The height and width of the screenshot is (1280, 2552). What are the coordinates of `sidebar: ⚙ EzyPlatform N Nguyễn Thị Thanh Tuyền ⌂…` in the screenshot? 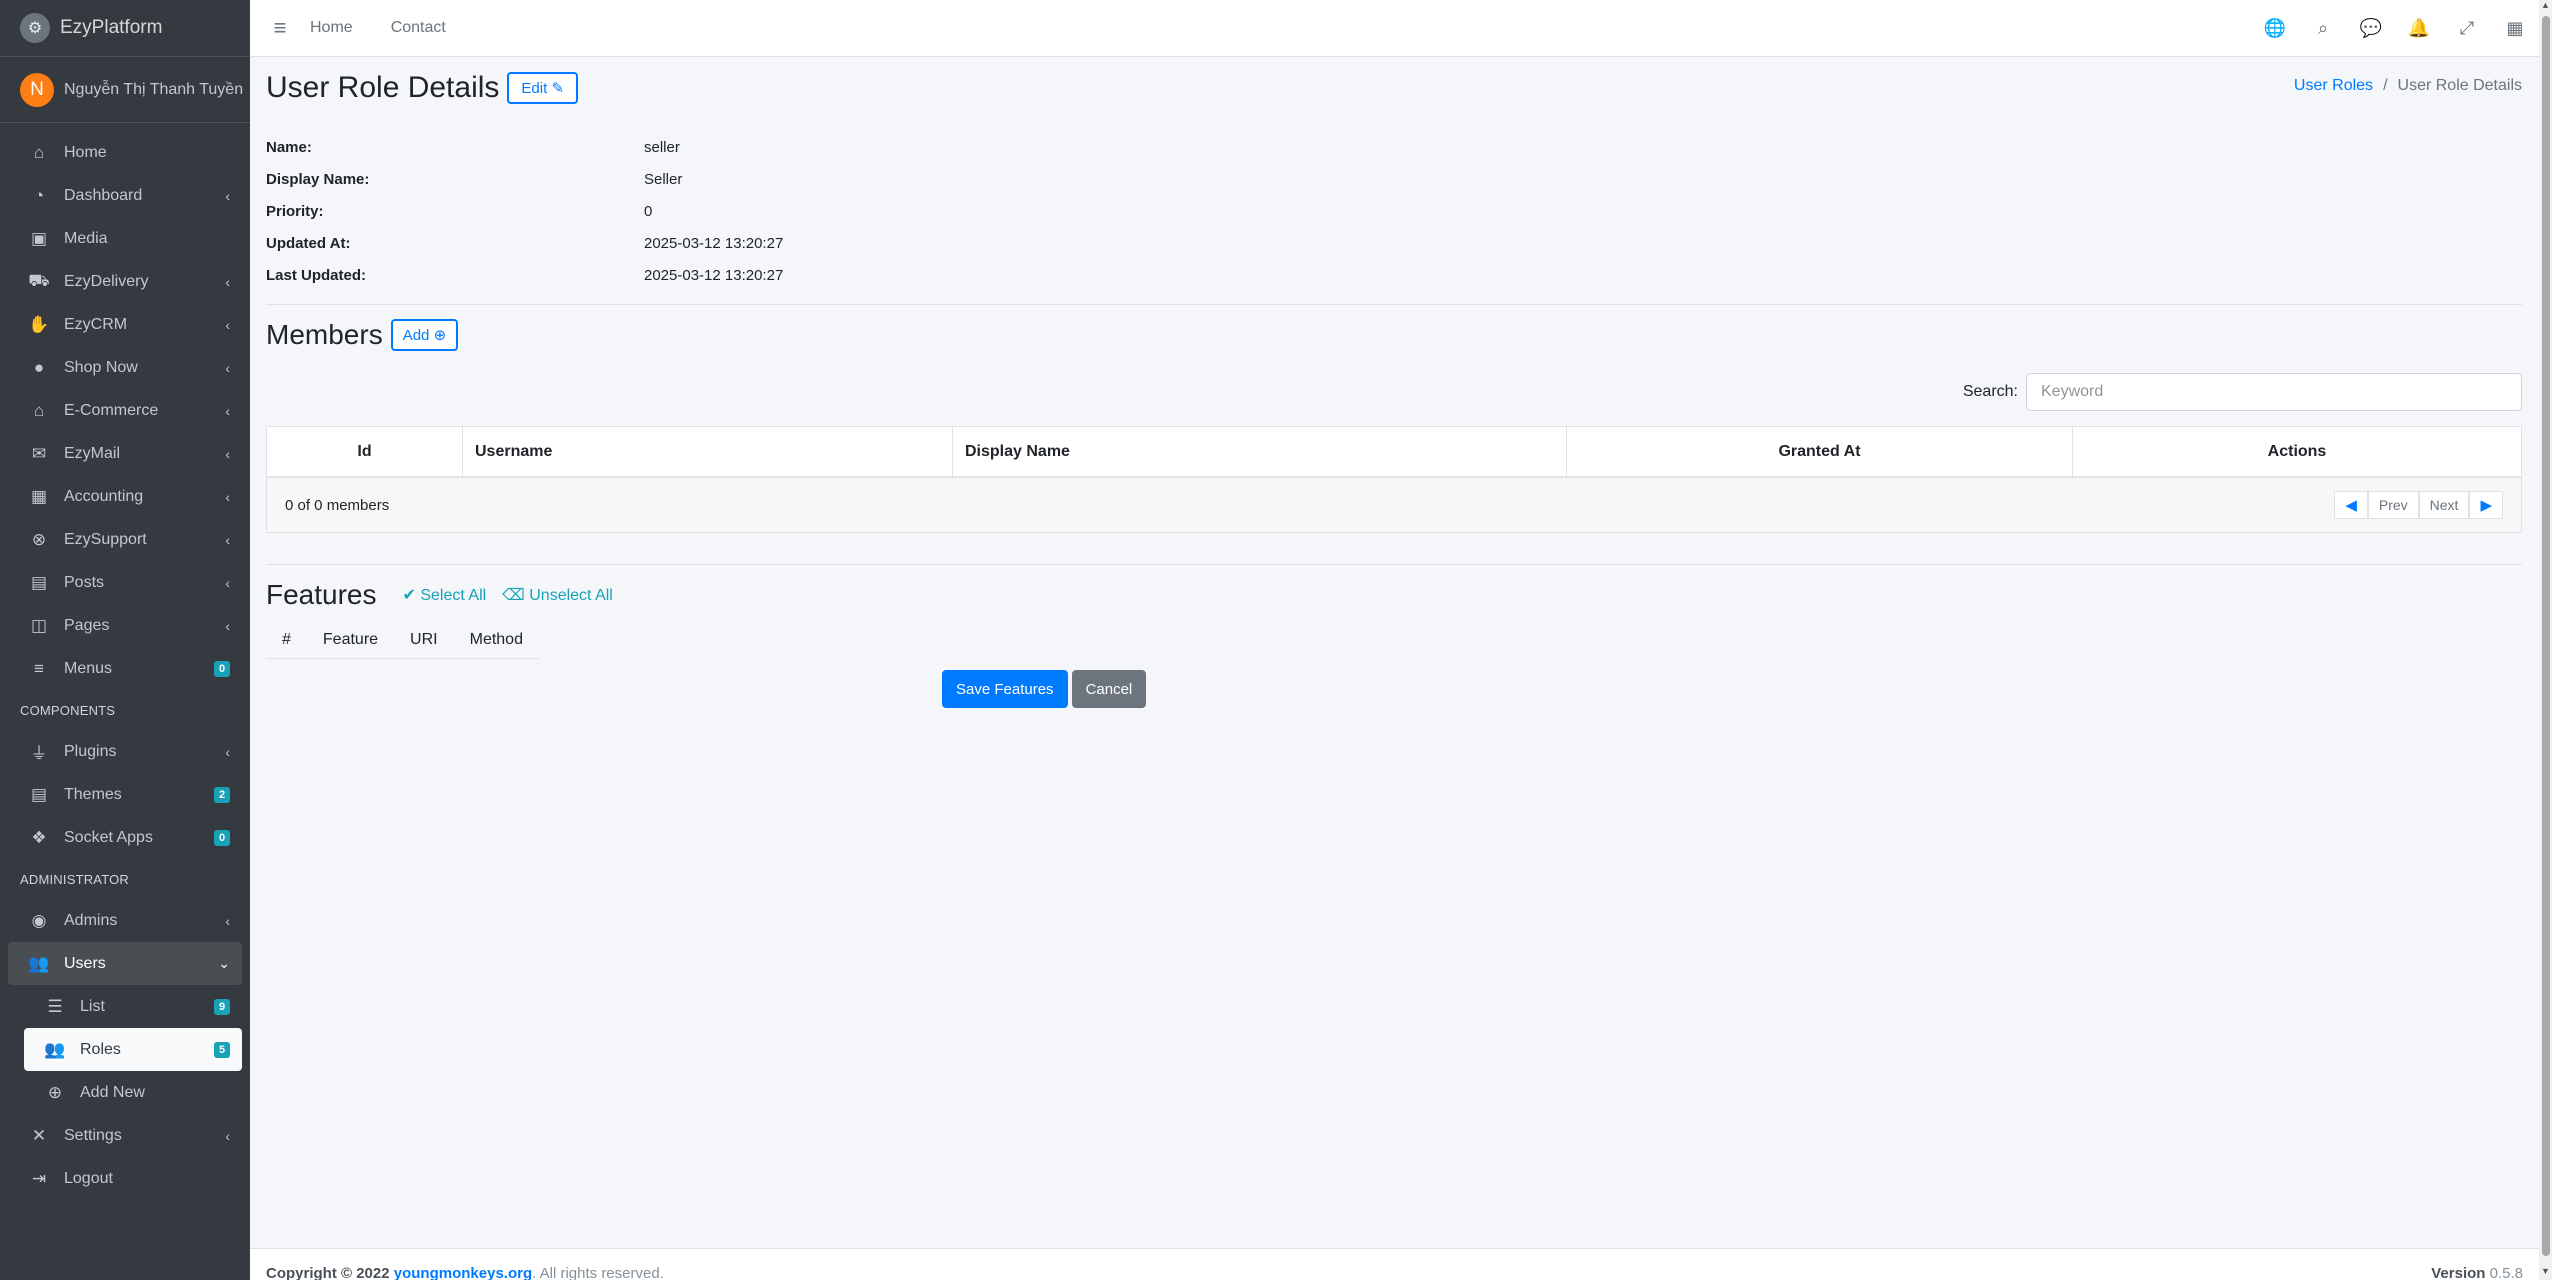 It's located at (125, 640).